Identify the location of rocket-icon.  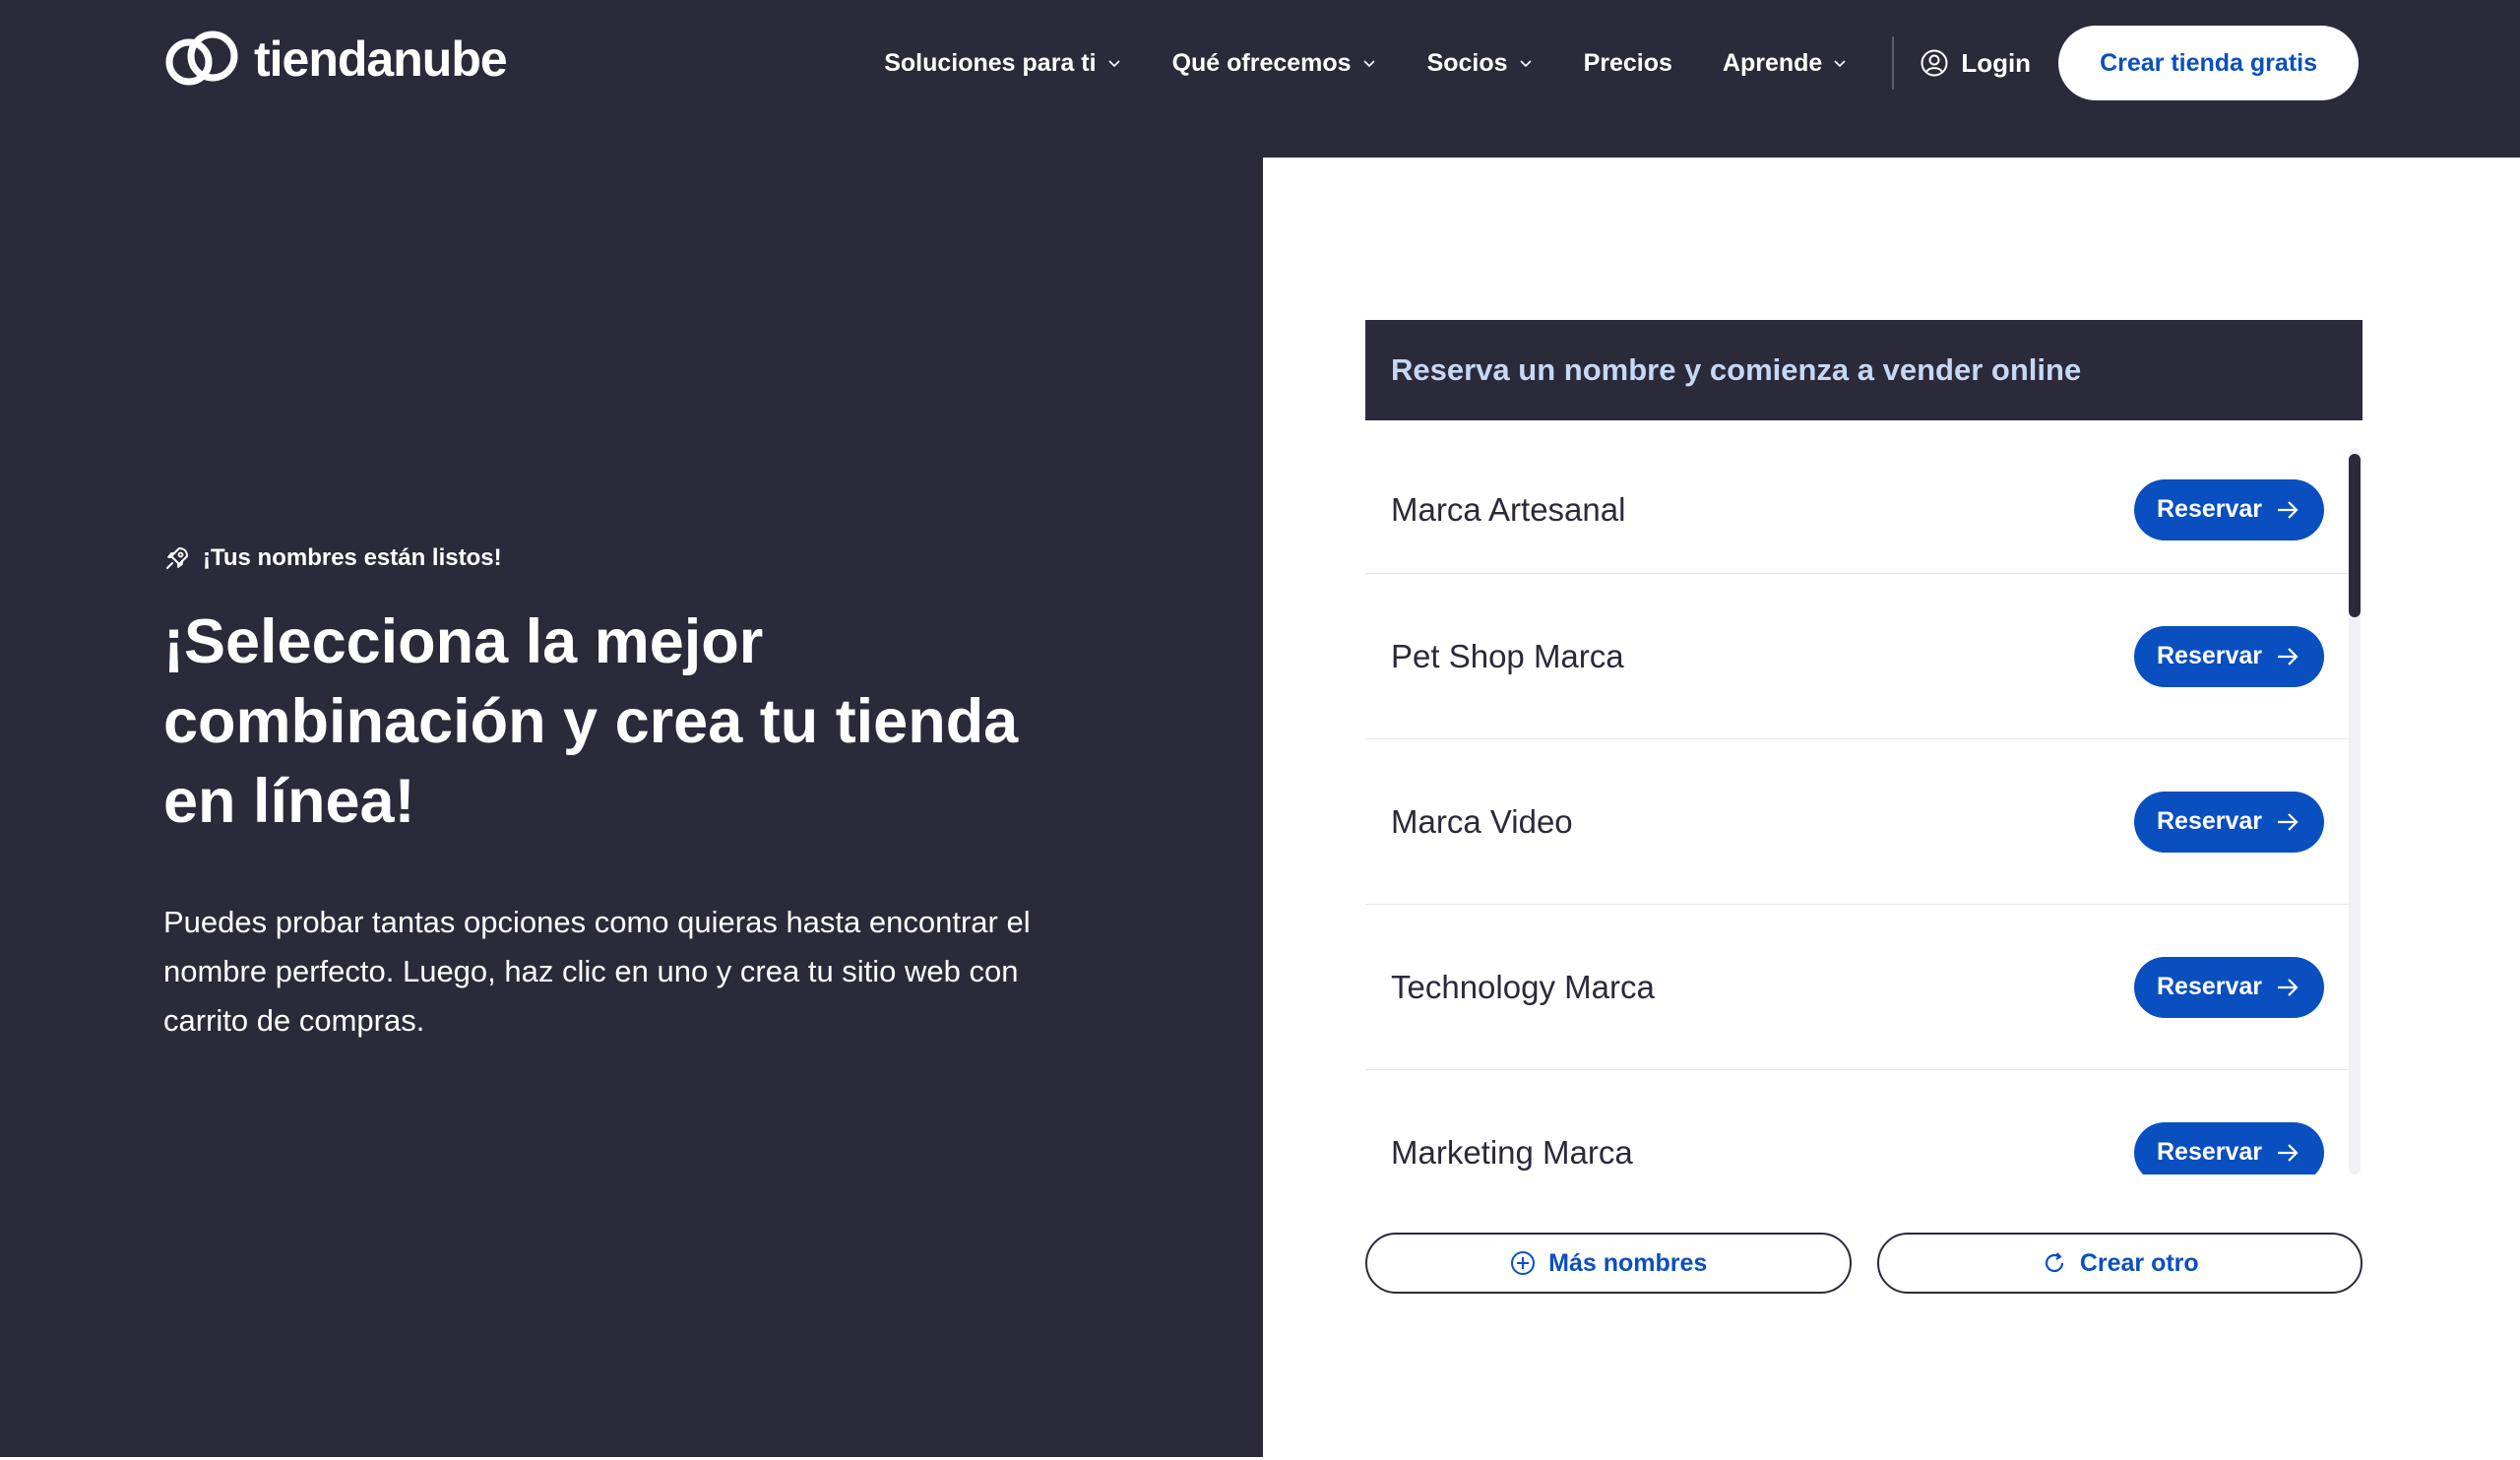
(177, 558).